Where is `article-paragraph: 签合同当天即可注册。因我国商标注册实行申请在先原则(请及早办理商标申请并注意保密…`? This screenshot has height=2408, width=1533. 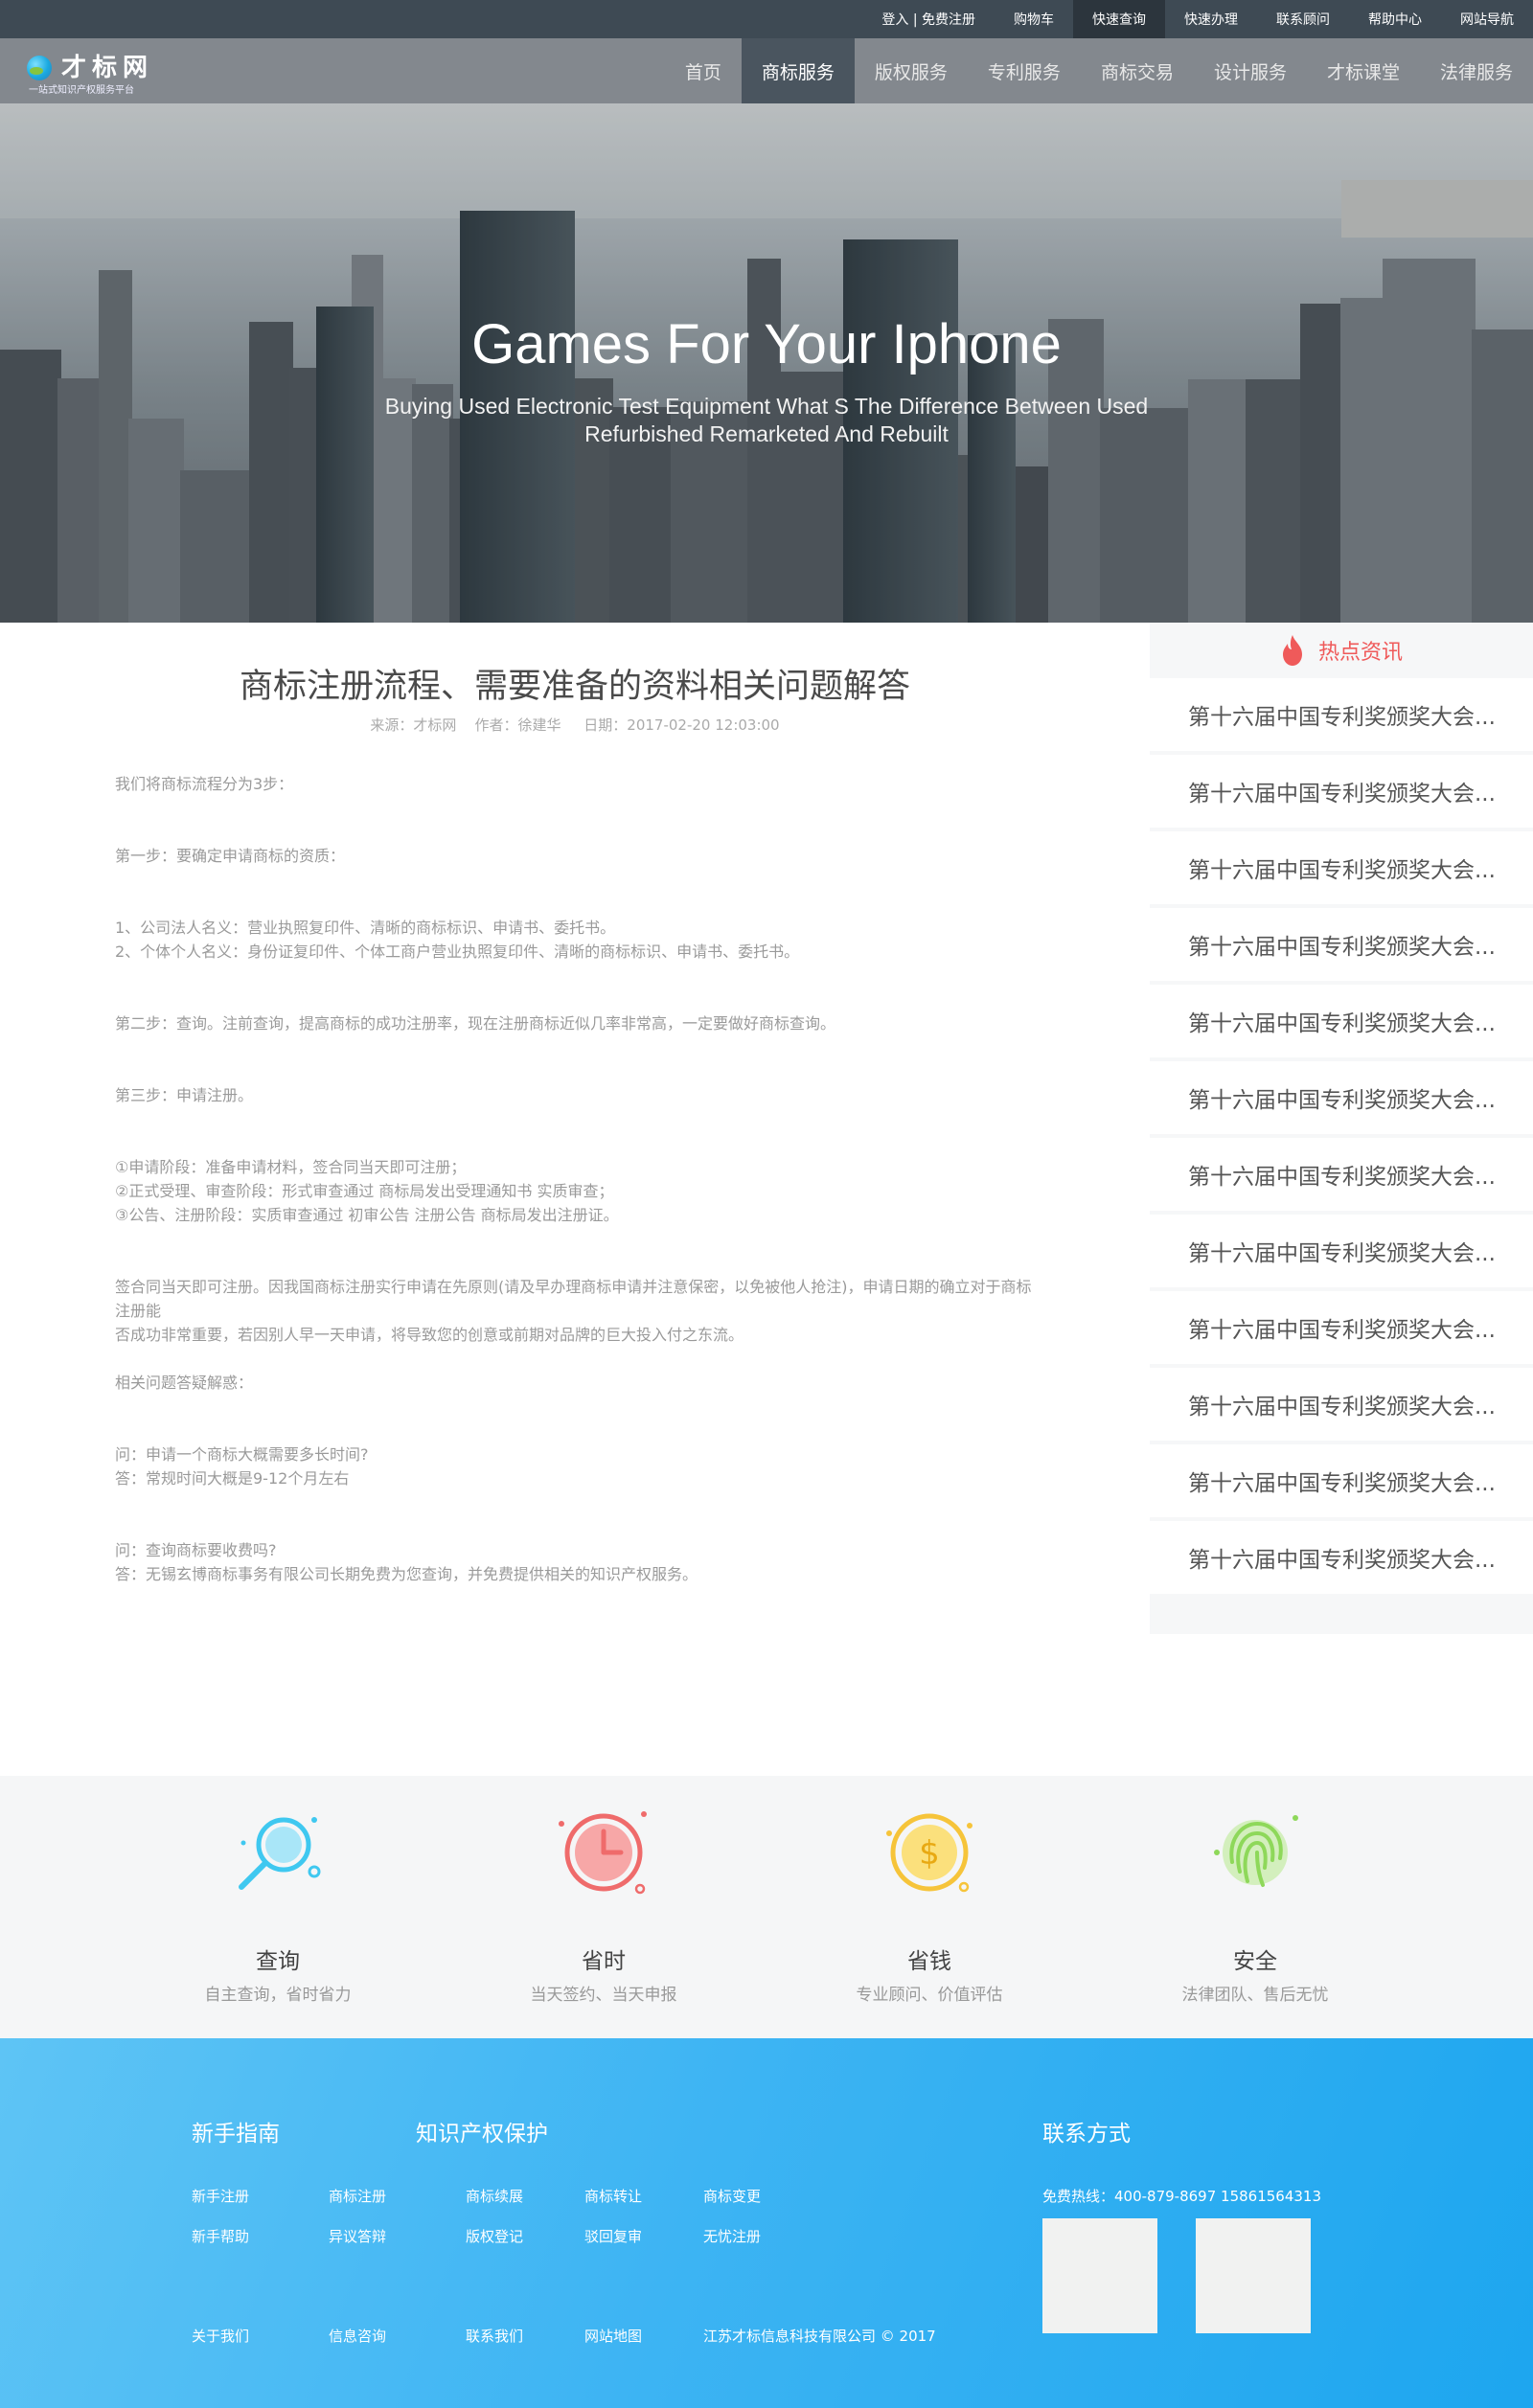
article-paragraph: 签合同当天即可注册。因我国商标注册实行申请在先原则(请及早办理商标申请并注意保密… is located at coordinates (573, 1311).